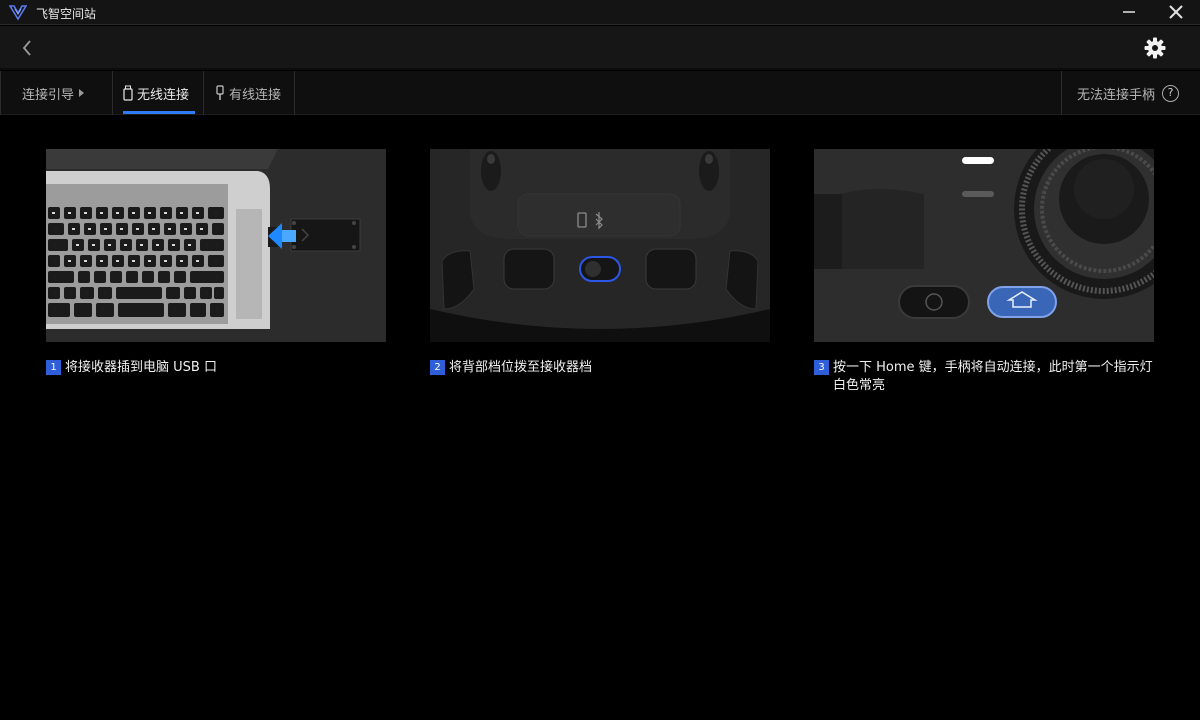 The height and width of the screenshot is (720, 1200). Describe the element at coordinates (600, 12) in the screenshot. I see `title-bar: 飞智空间站` at that location.